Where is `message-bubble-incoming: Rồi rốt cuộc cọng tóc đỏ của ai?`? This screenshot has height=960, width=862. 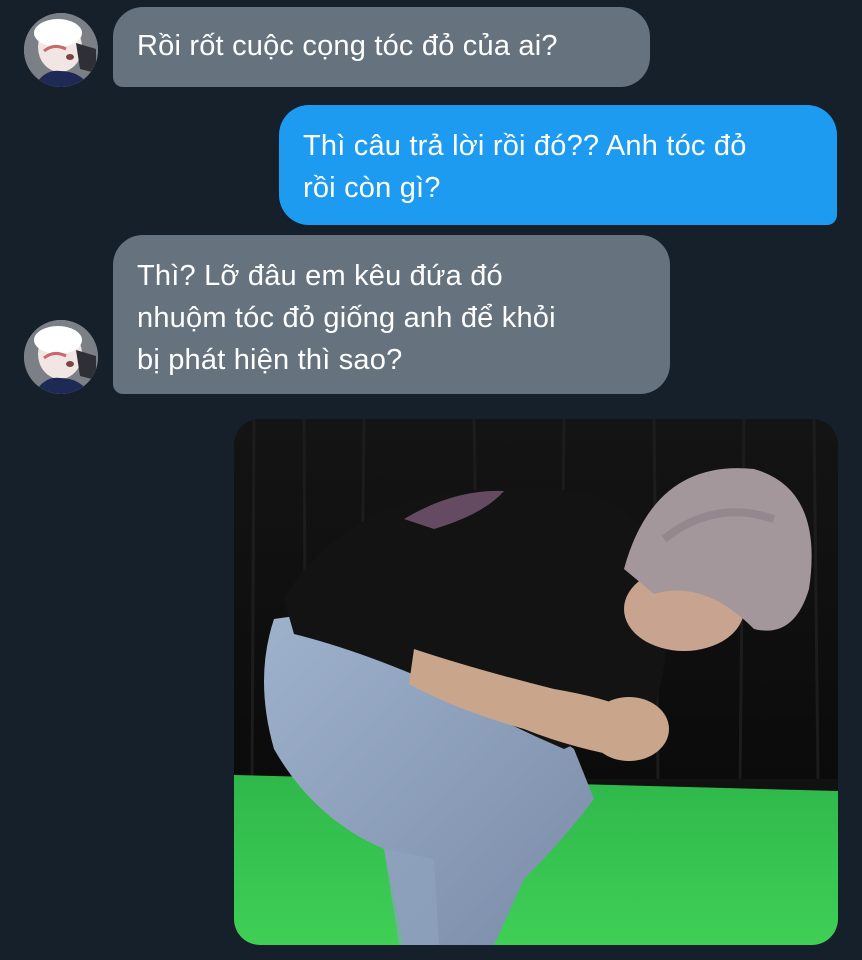 message-bubble-incoming: Rồi rốt cuộc cọng tóc đỏ của ai? is located at coordinates (381, 47).